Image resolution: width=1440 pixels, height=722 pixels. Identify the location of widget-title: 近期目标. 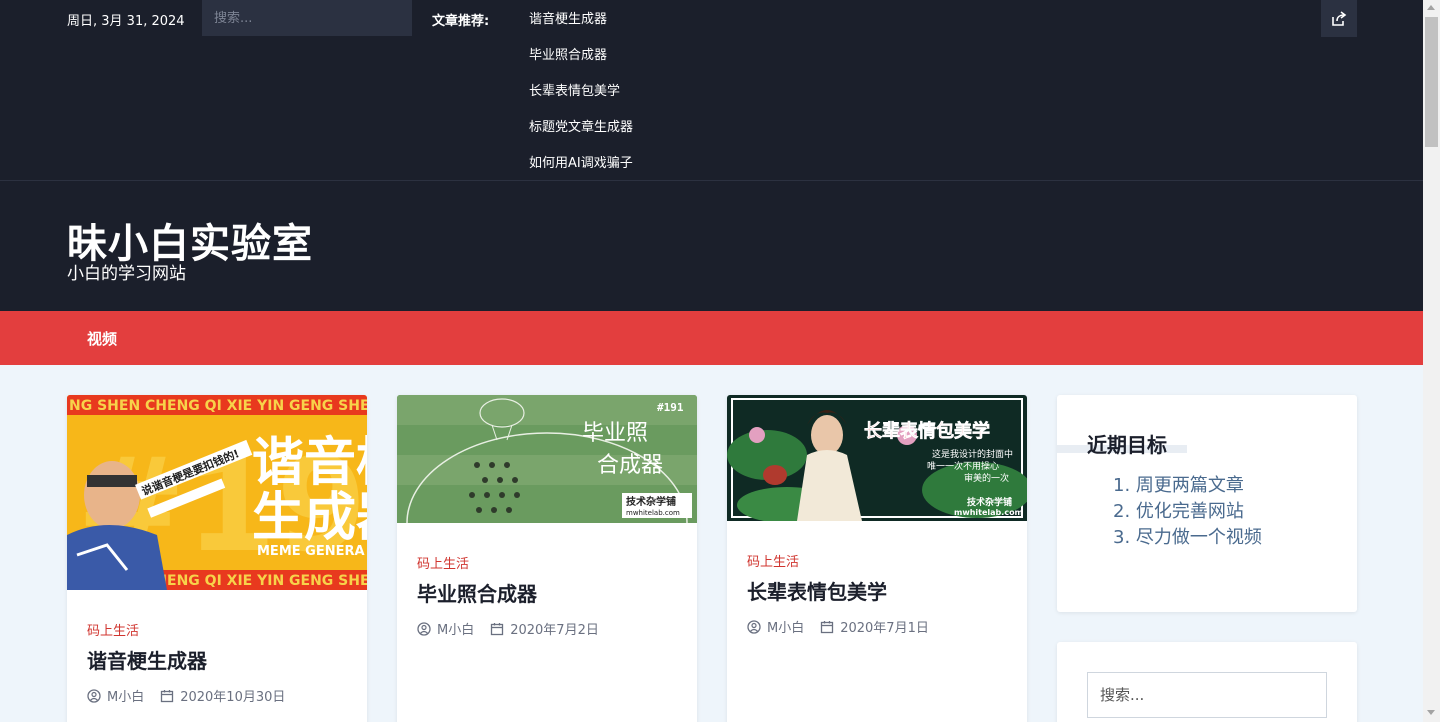
(1127, 445).